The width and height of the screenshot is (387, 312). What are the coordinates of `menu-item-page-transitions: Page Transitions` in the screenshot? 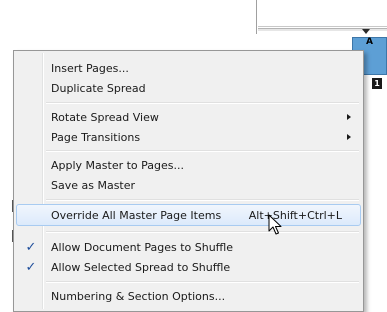 It's located at (188, 137).